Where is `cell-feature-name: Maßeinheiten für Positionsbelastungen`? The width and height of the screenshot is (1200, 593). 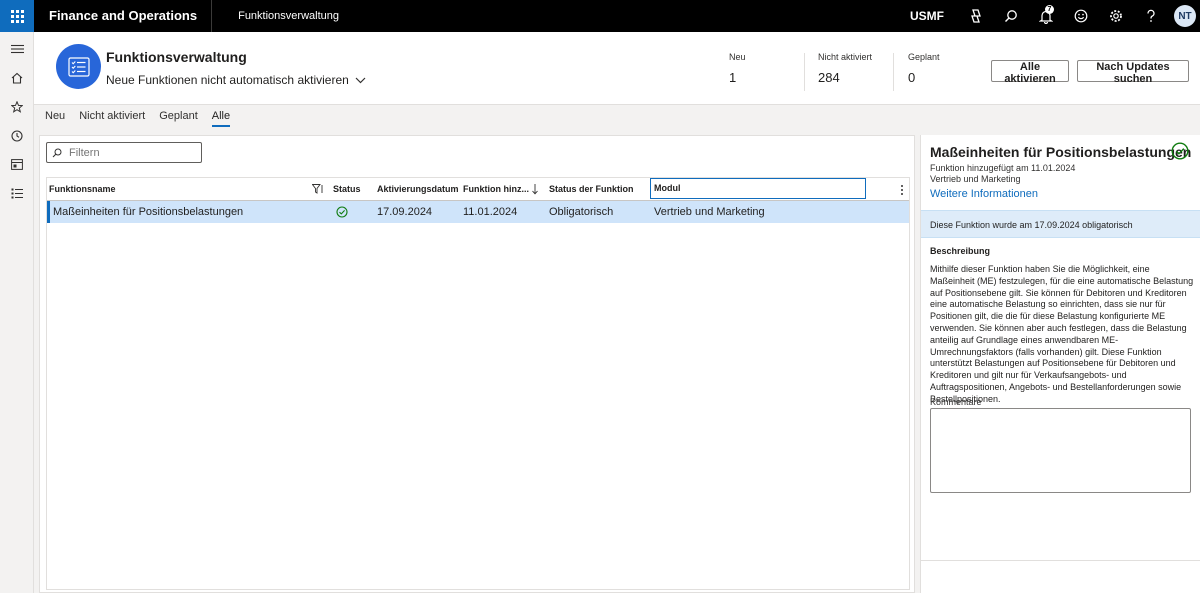
cell-feature-name: Maßeinheiten für Positionsbelastungen is located at coordinates (148, 212).